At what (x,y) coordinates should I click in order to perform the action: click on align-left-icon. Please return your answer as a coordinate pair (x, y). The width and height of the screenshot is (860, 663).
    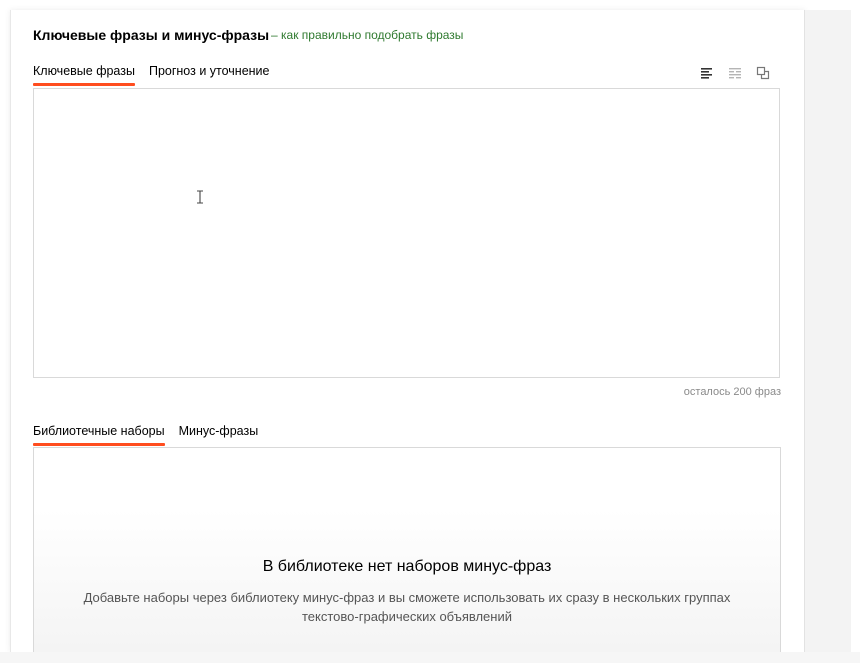
    Looking at the image, I should click on (707, 73).